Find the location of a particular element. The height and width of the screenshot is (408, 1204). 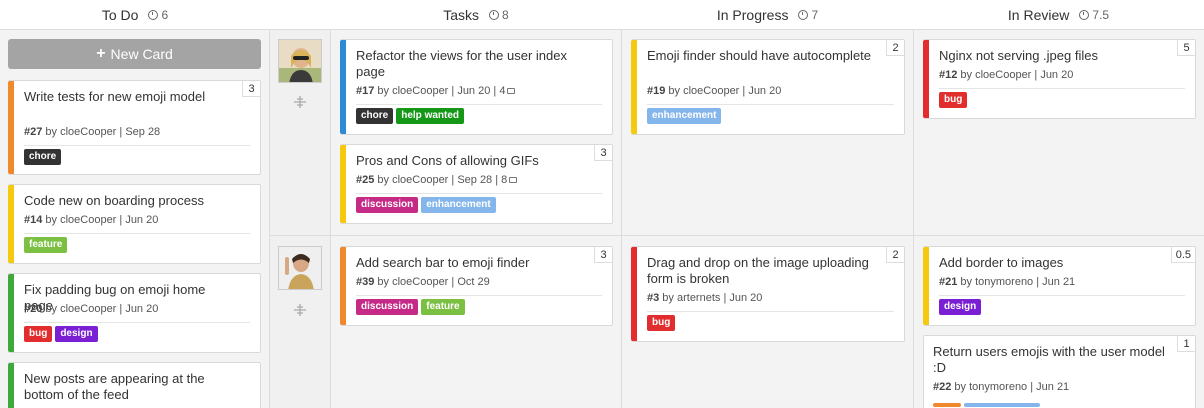

card-estimate: 1 is located at coordinates (1186, 344).